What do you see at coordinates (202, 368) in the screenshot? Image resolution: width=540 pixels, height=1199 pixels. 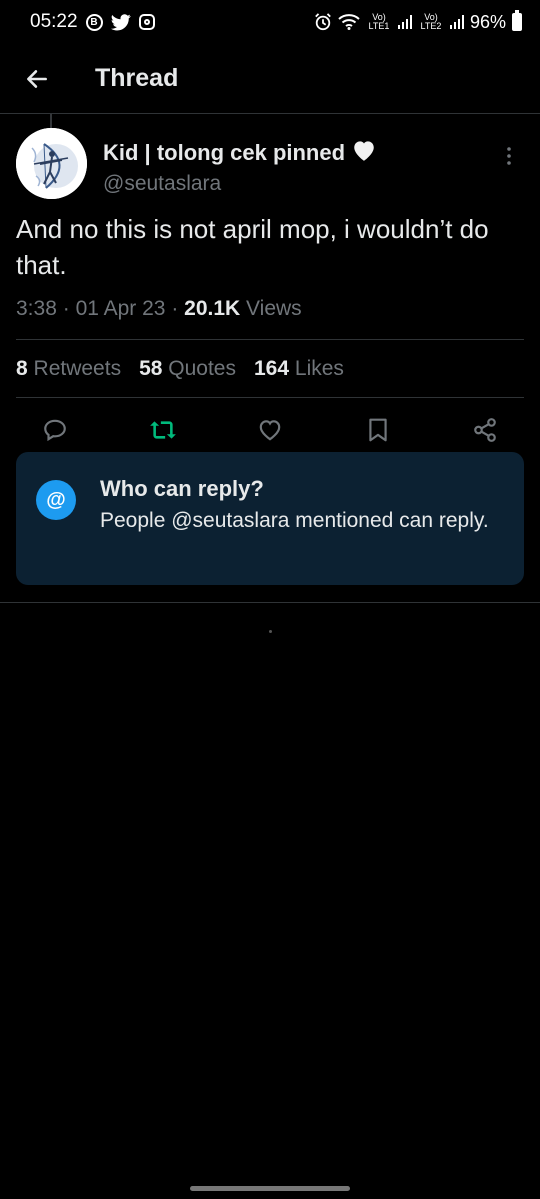 I see `quotes-label: Quotes` at bounding box center [202, 368].